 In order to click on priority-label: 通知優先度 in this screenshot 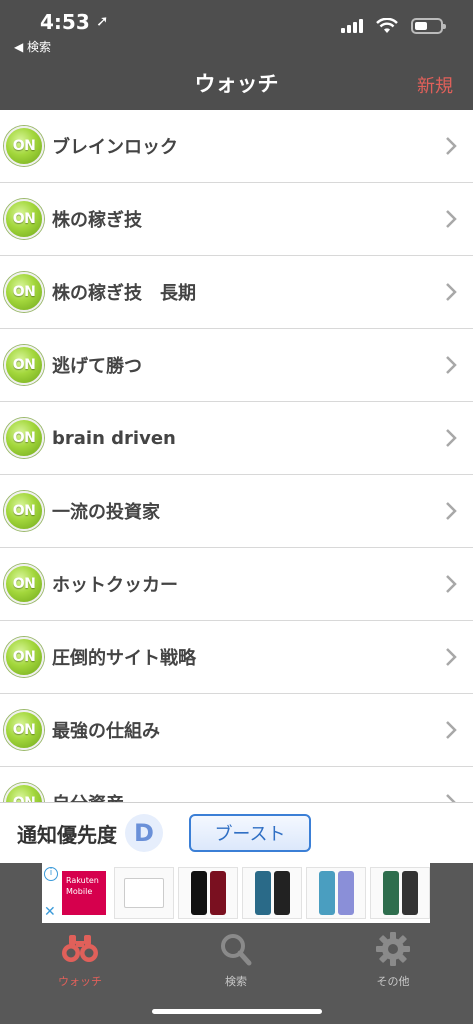, I will do `click(67, 834)`.